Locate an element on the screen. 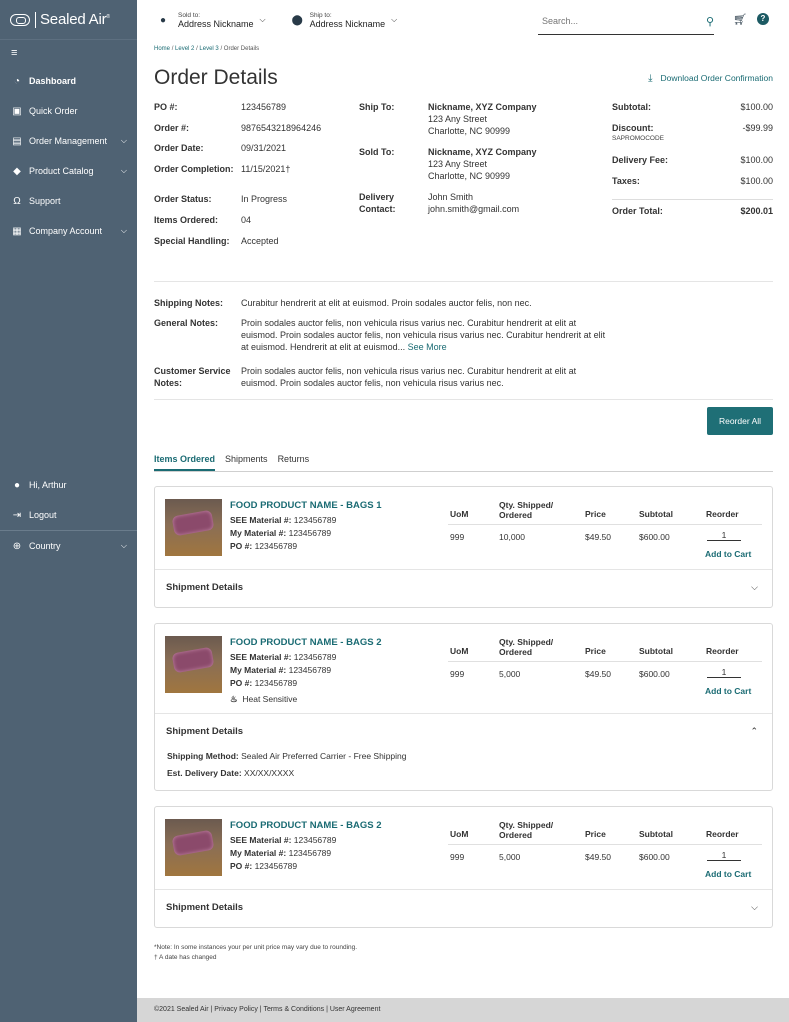 The width and height of the screenshot is (789, 1022). search-bar: ⚲ is located at coordinates (626, 21).